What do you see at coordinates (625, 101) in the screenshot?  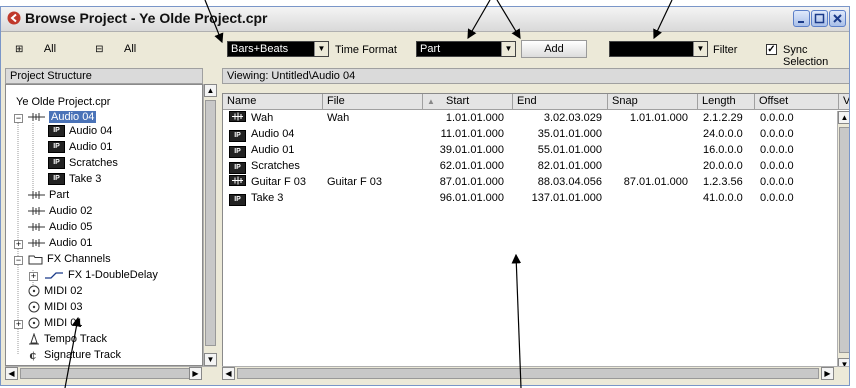 I see `column-label: Snap` at bounding box center [625, 101].